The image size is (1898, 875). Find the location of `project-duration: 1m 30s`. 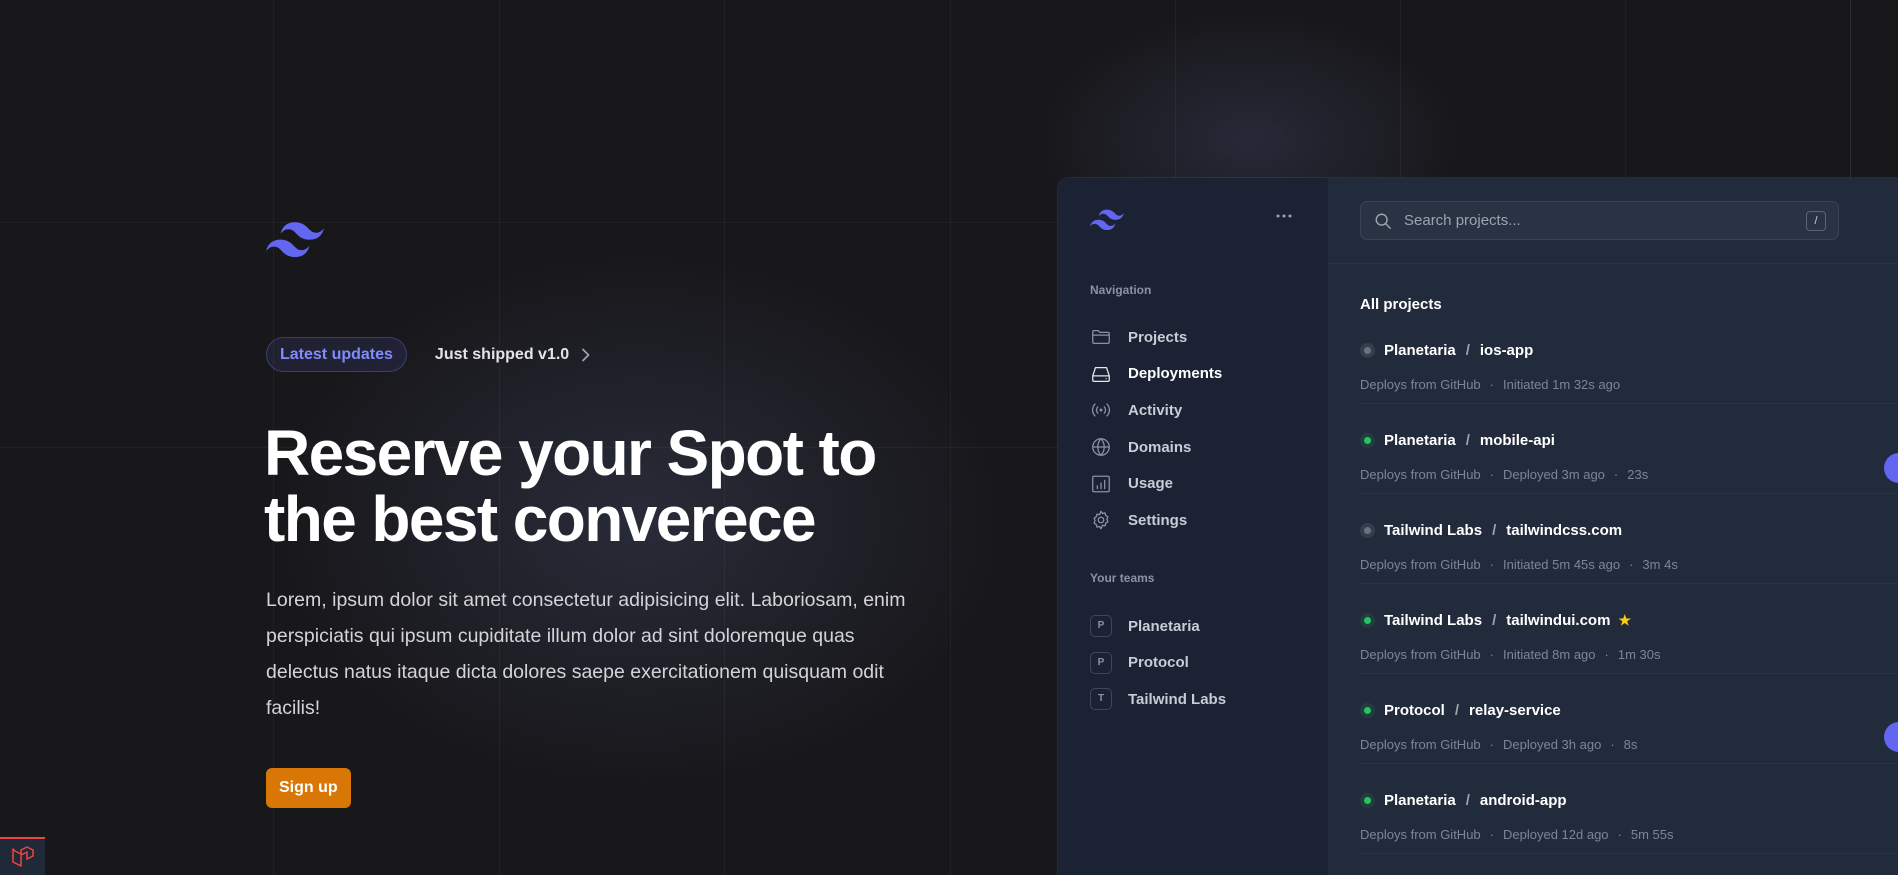

project-duration: 1m 30s is located at coordinates (1639, 654).